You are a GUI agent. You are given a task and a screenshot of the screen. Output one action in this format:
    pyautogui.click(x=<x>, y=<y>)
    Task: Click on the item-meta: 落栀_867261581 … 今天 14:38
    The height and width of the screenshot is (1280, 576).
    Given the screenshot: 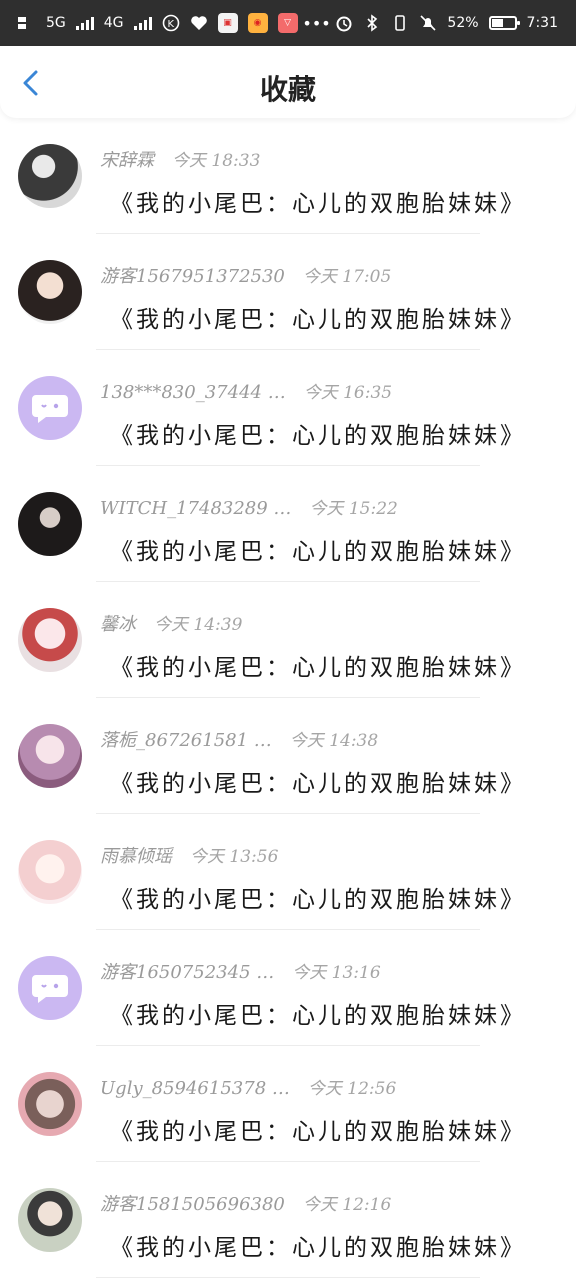 What is the action you would take?
    pyautogui.click(x=239, y=739)
    